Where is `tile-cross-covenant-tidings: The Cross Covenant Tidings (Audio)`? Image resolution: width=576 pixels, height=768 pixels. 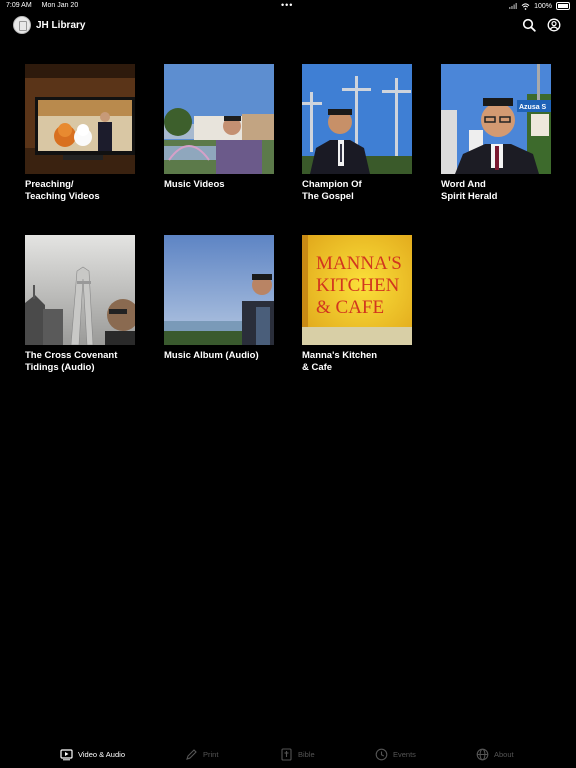 tile-cross-covenant-tidings: The Cross Covenant Tidings (Audio) is located at coordinates (80, 304).